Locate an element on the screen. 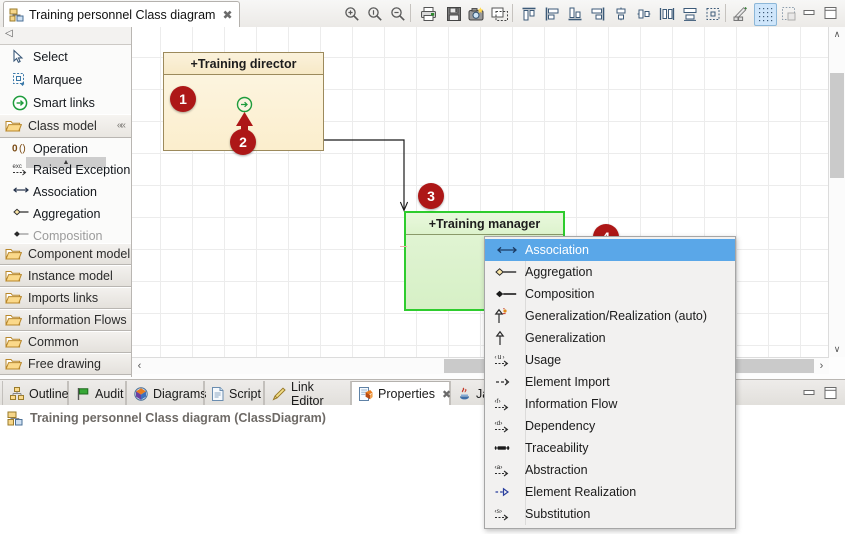 This screenshot has height=534, width=845. annotation-badge-1: 1 is located at coordinates (183, 99).